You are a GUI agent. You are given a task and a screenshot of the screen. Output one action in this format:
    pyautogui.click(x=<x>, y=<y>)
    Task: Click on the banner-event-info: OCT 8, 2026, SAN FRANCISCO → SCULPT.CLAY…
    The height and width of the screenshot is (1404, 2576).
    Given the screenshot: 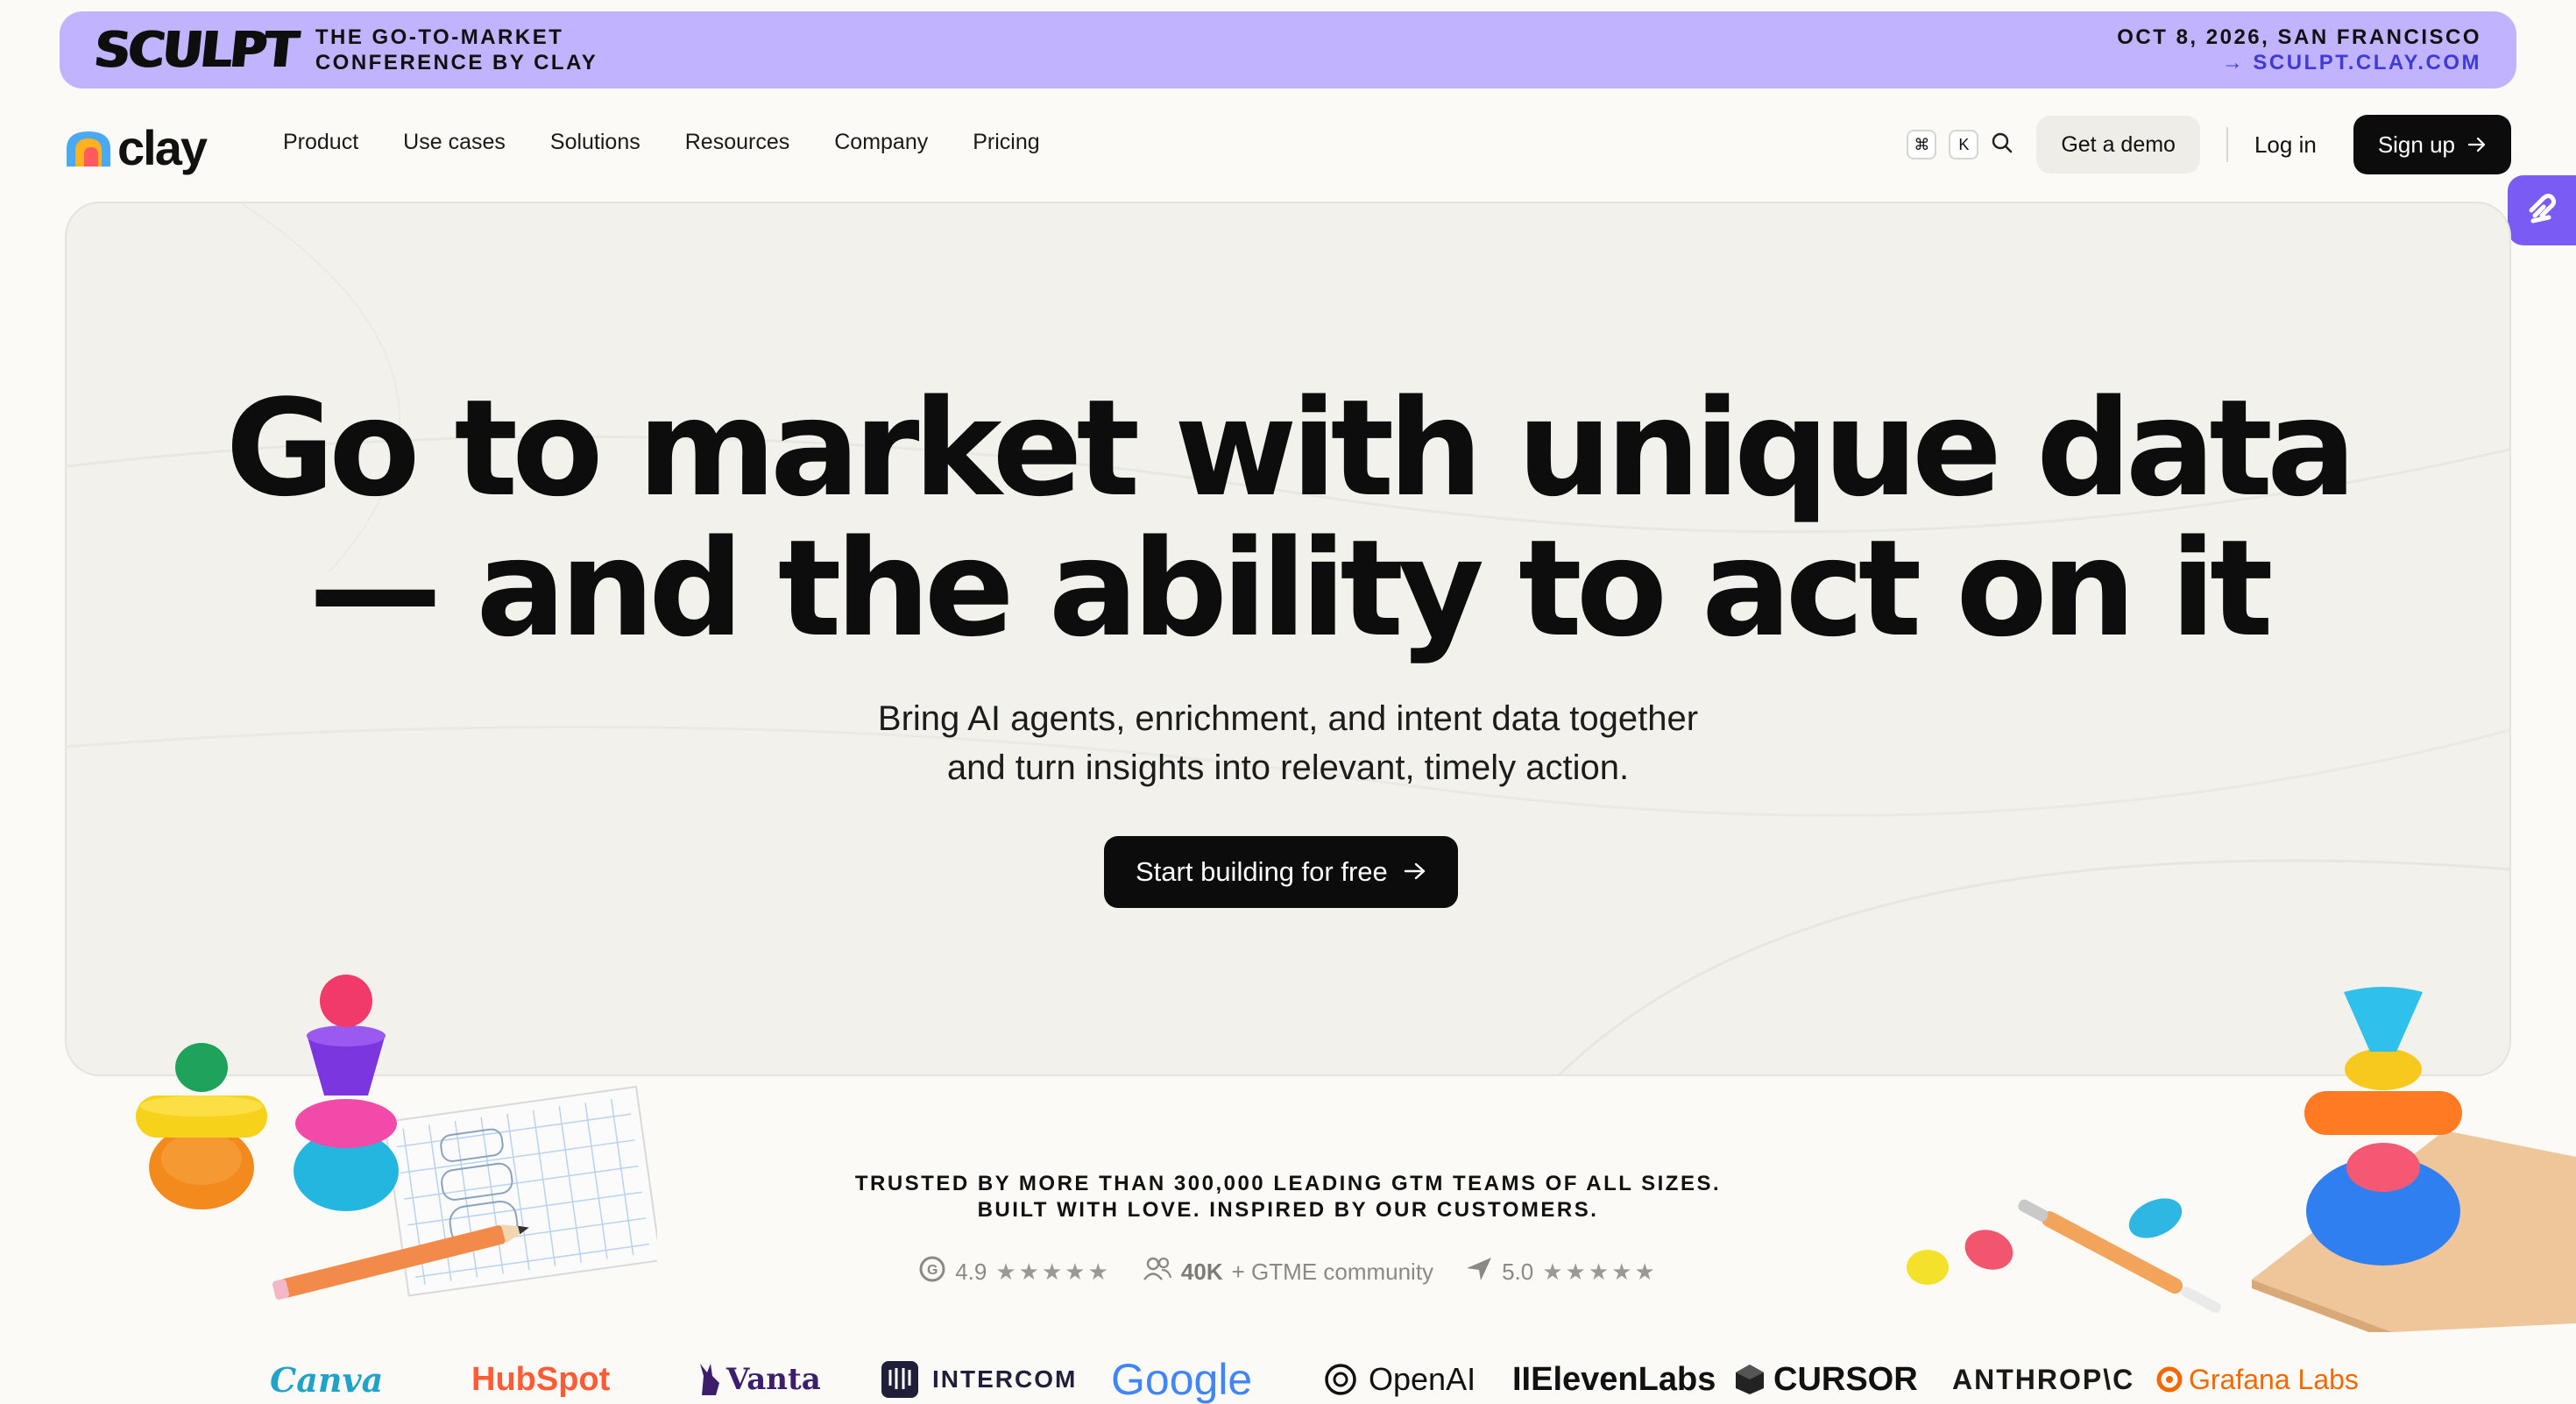 What is the action you would take?
    pyautogui.click(x=2299, y=50)
    